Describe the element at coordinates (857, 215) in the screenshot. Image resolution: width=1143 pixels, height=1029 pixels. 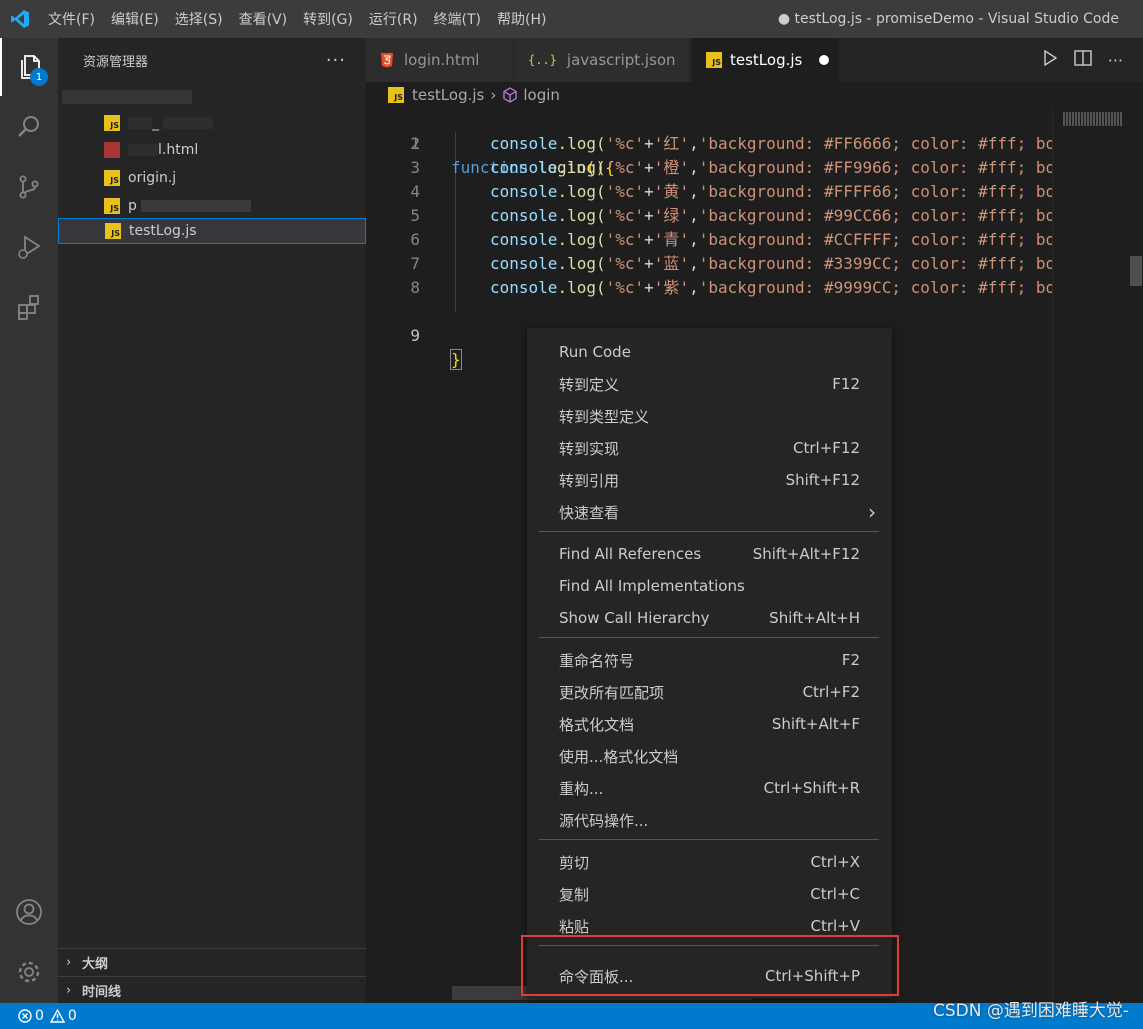
I see `color-hex-token: #99CC66` at that location.